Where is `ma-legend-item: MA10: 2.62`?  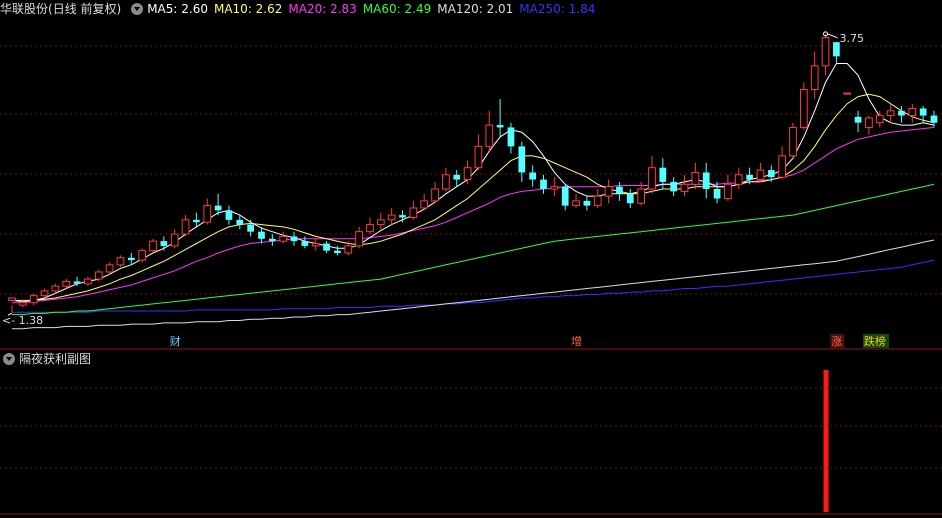 ma-legend-item: MA10: 2.62 is located at coordinates (248, 9).